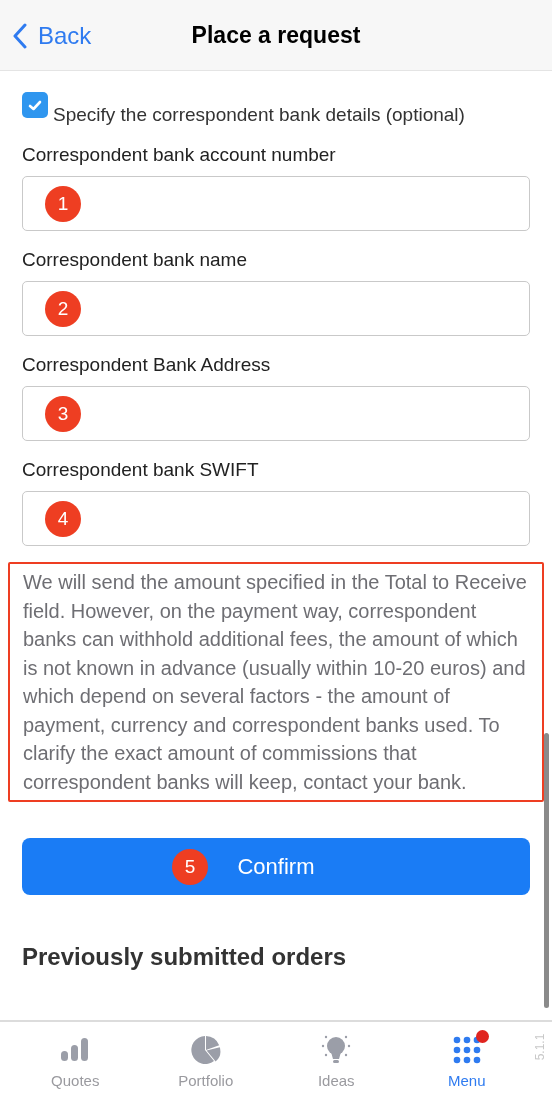 The image size is (552, 1097). What do you see at coordinates (179, 155) in the screenshot?
I see `field-label: Correspondent bank account number` at bounding box center [179, 155].